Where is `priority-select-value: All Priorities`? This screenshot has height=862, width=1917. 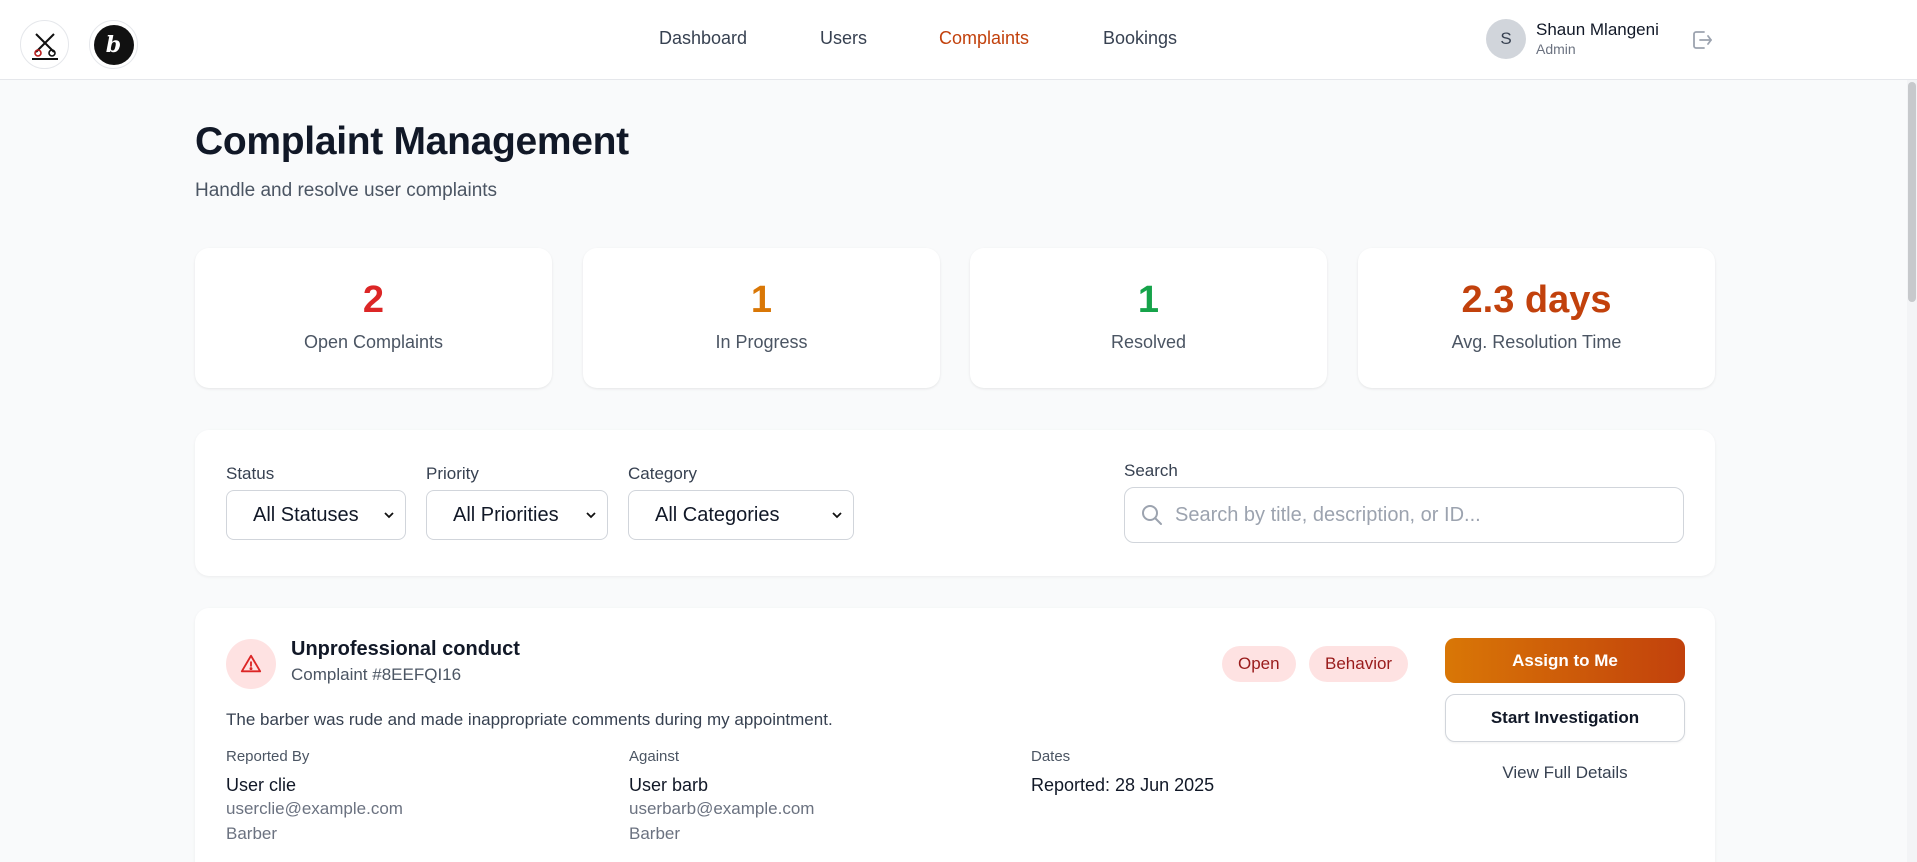
priority-select-value: All Priorities is located at coordinates (506, 514).